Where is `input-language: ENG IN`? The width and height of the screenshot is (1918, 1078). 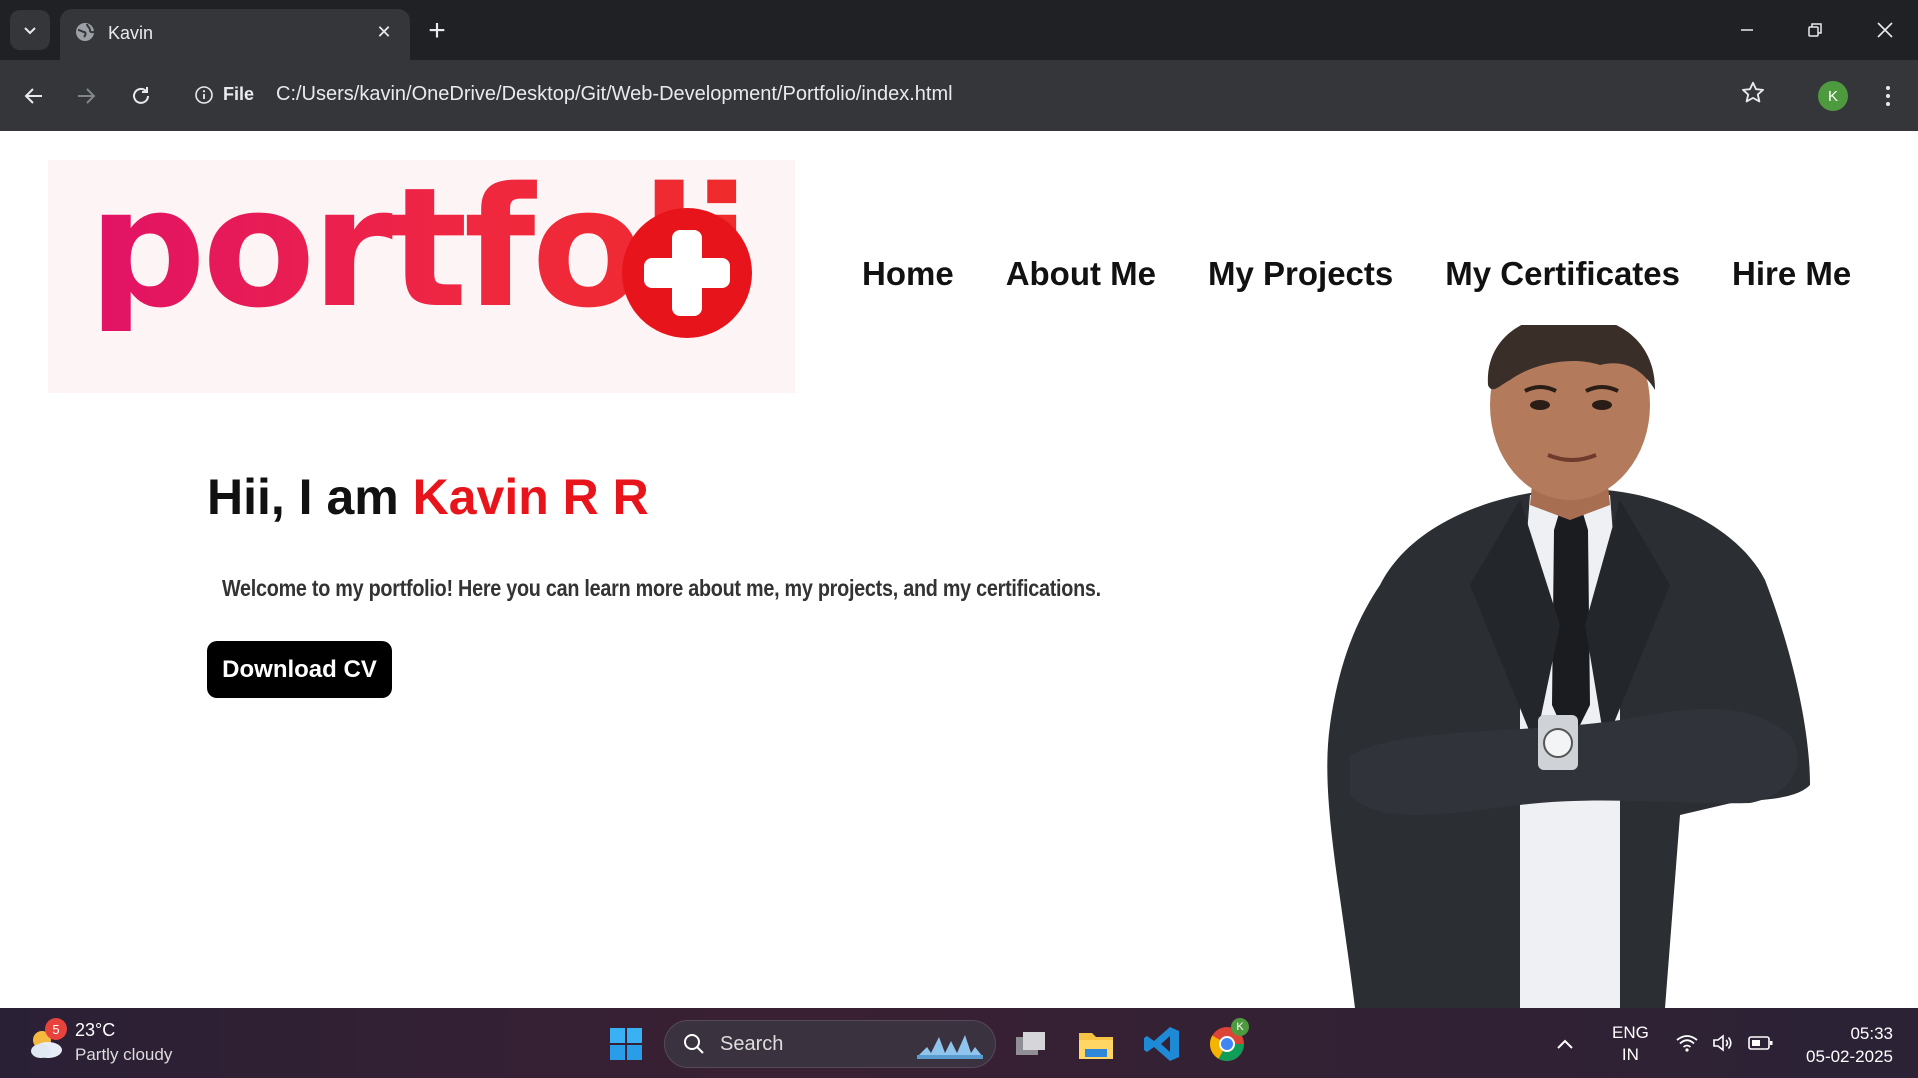 input-language: ENG IN is located at coordinates (1630, 1044).